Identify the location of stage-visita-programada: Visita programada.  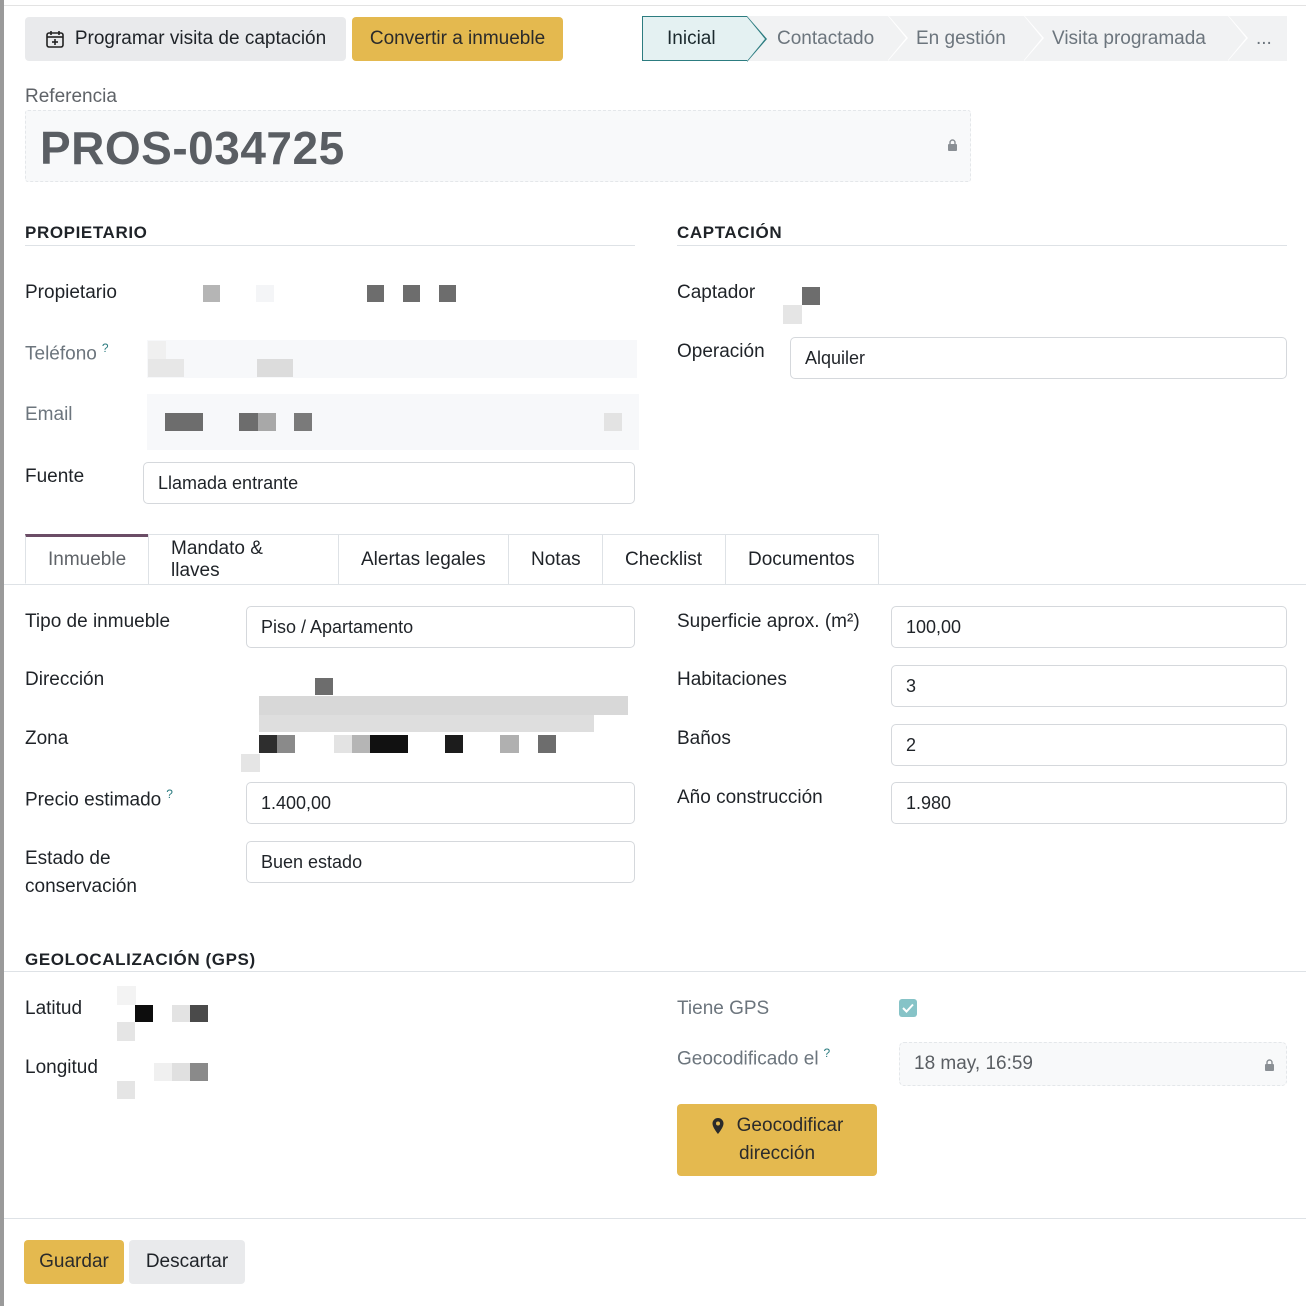
(1136, 38).